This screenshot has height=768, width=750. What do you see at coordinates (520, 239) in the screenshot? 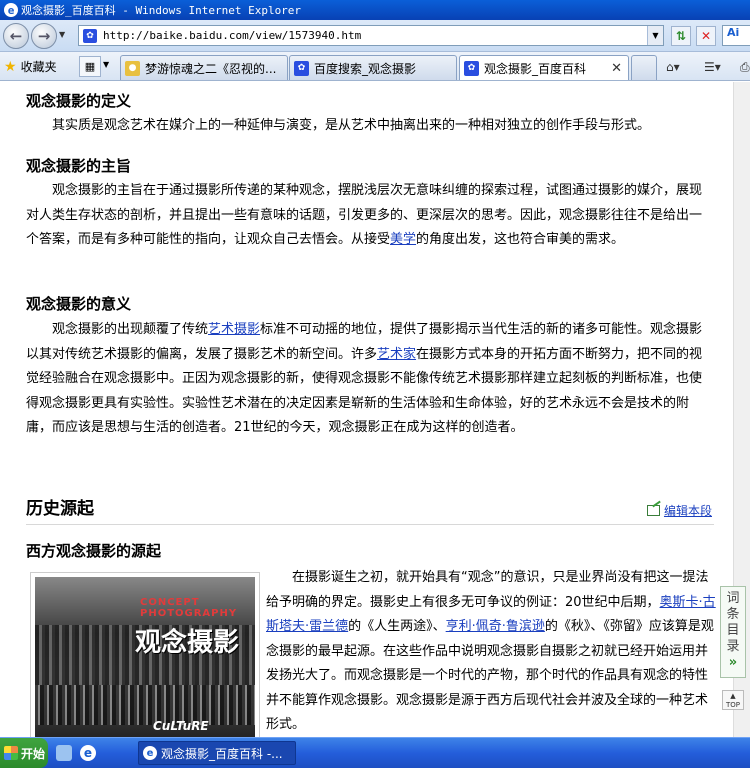
I see `purpose-text-b: 的角度出发，这也符合审美的需求。` at bounding box center [520, 239].